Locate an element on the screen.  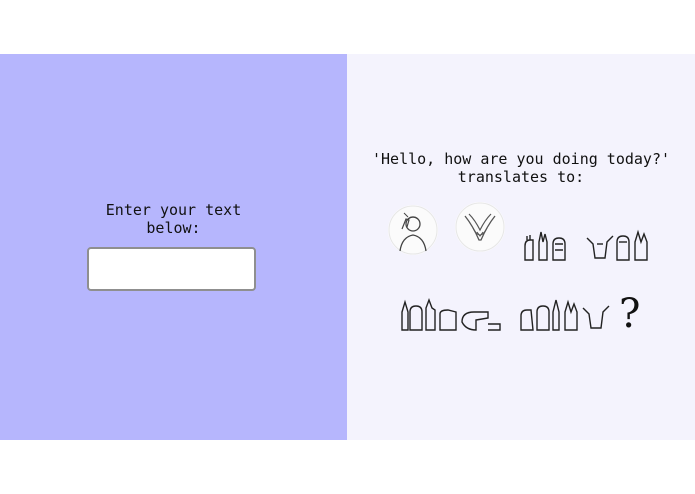
sign-hello-image is located at coordinates (413, 230).